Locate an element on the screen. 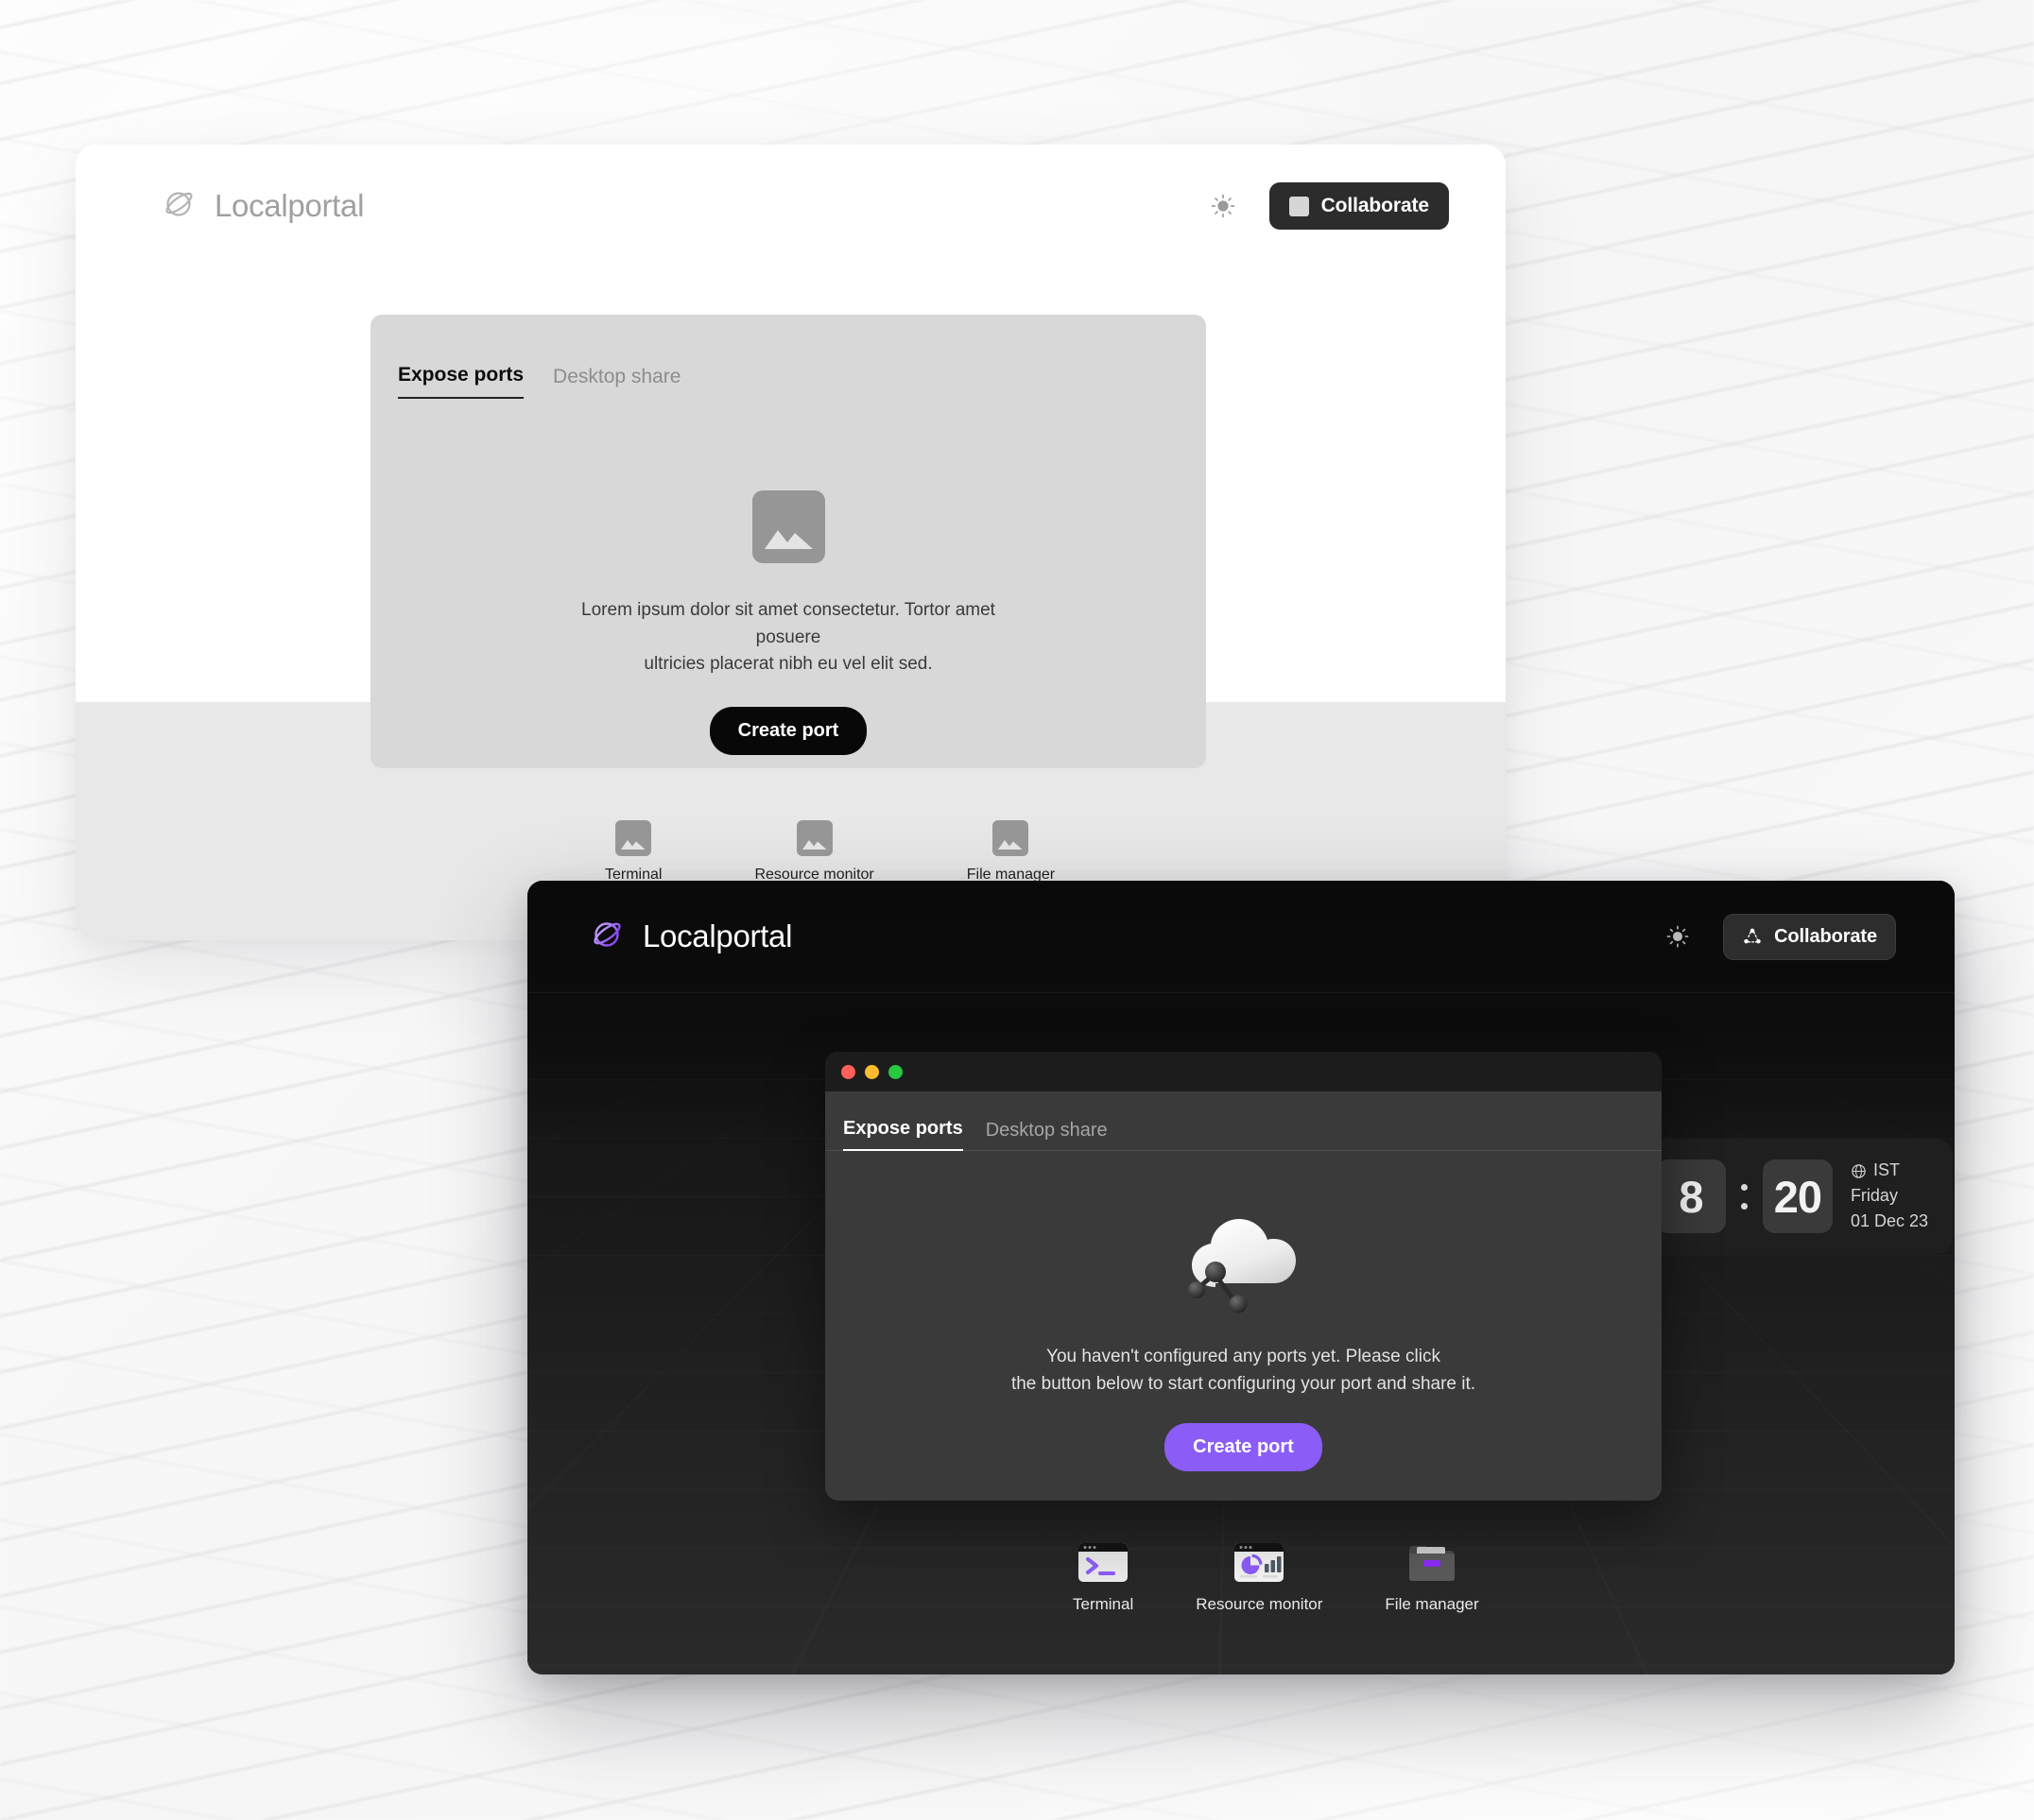  modal-tabs: Expose ports Desktop share is located at coordinates (1243, 1121).